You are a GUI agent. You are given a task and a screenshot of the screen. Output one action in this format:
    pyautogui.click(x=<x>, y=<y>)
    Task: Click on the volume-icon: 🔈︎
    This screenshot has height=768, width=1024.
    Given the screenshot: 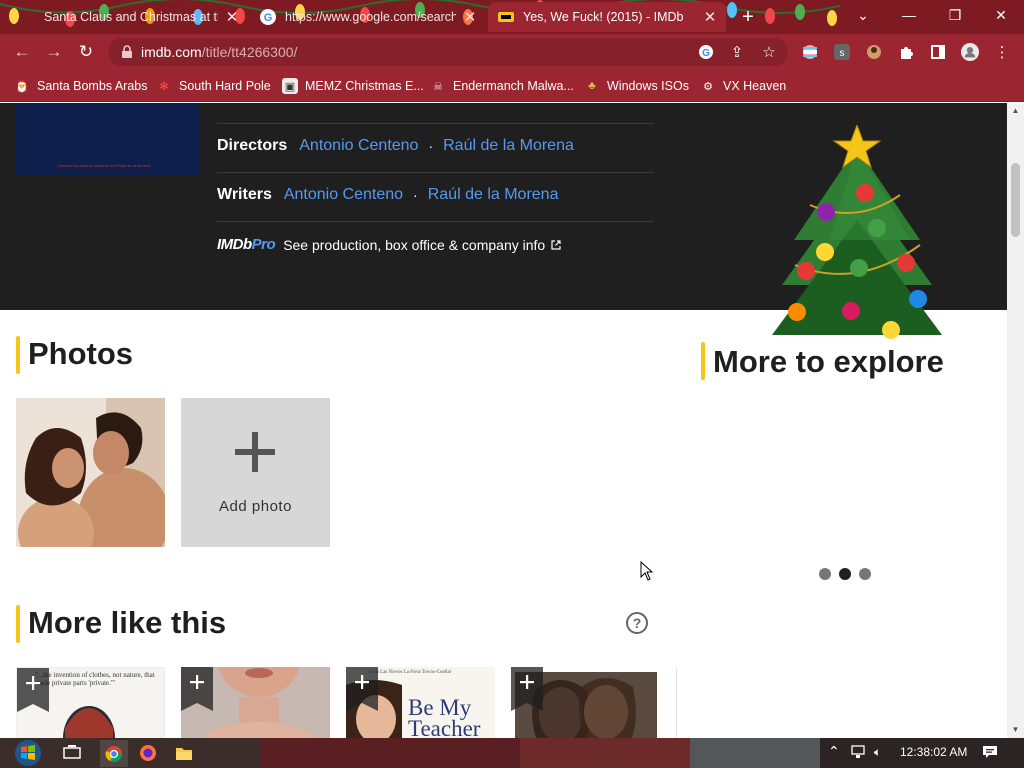 What is the action you would take?
    pyautogui.click(x=877, y=752)
    